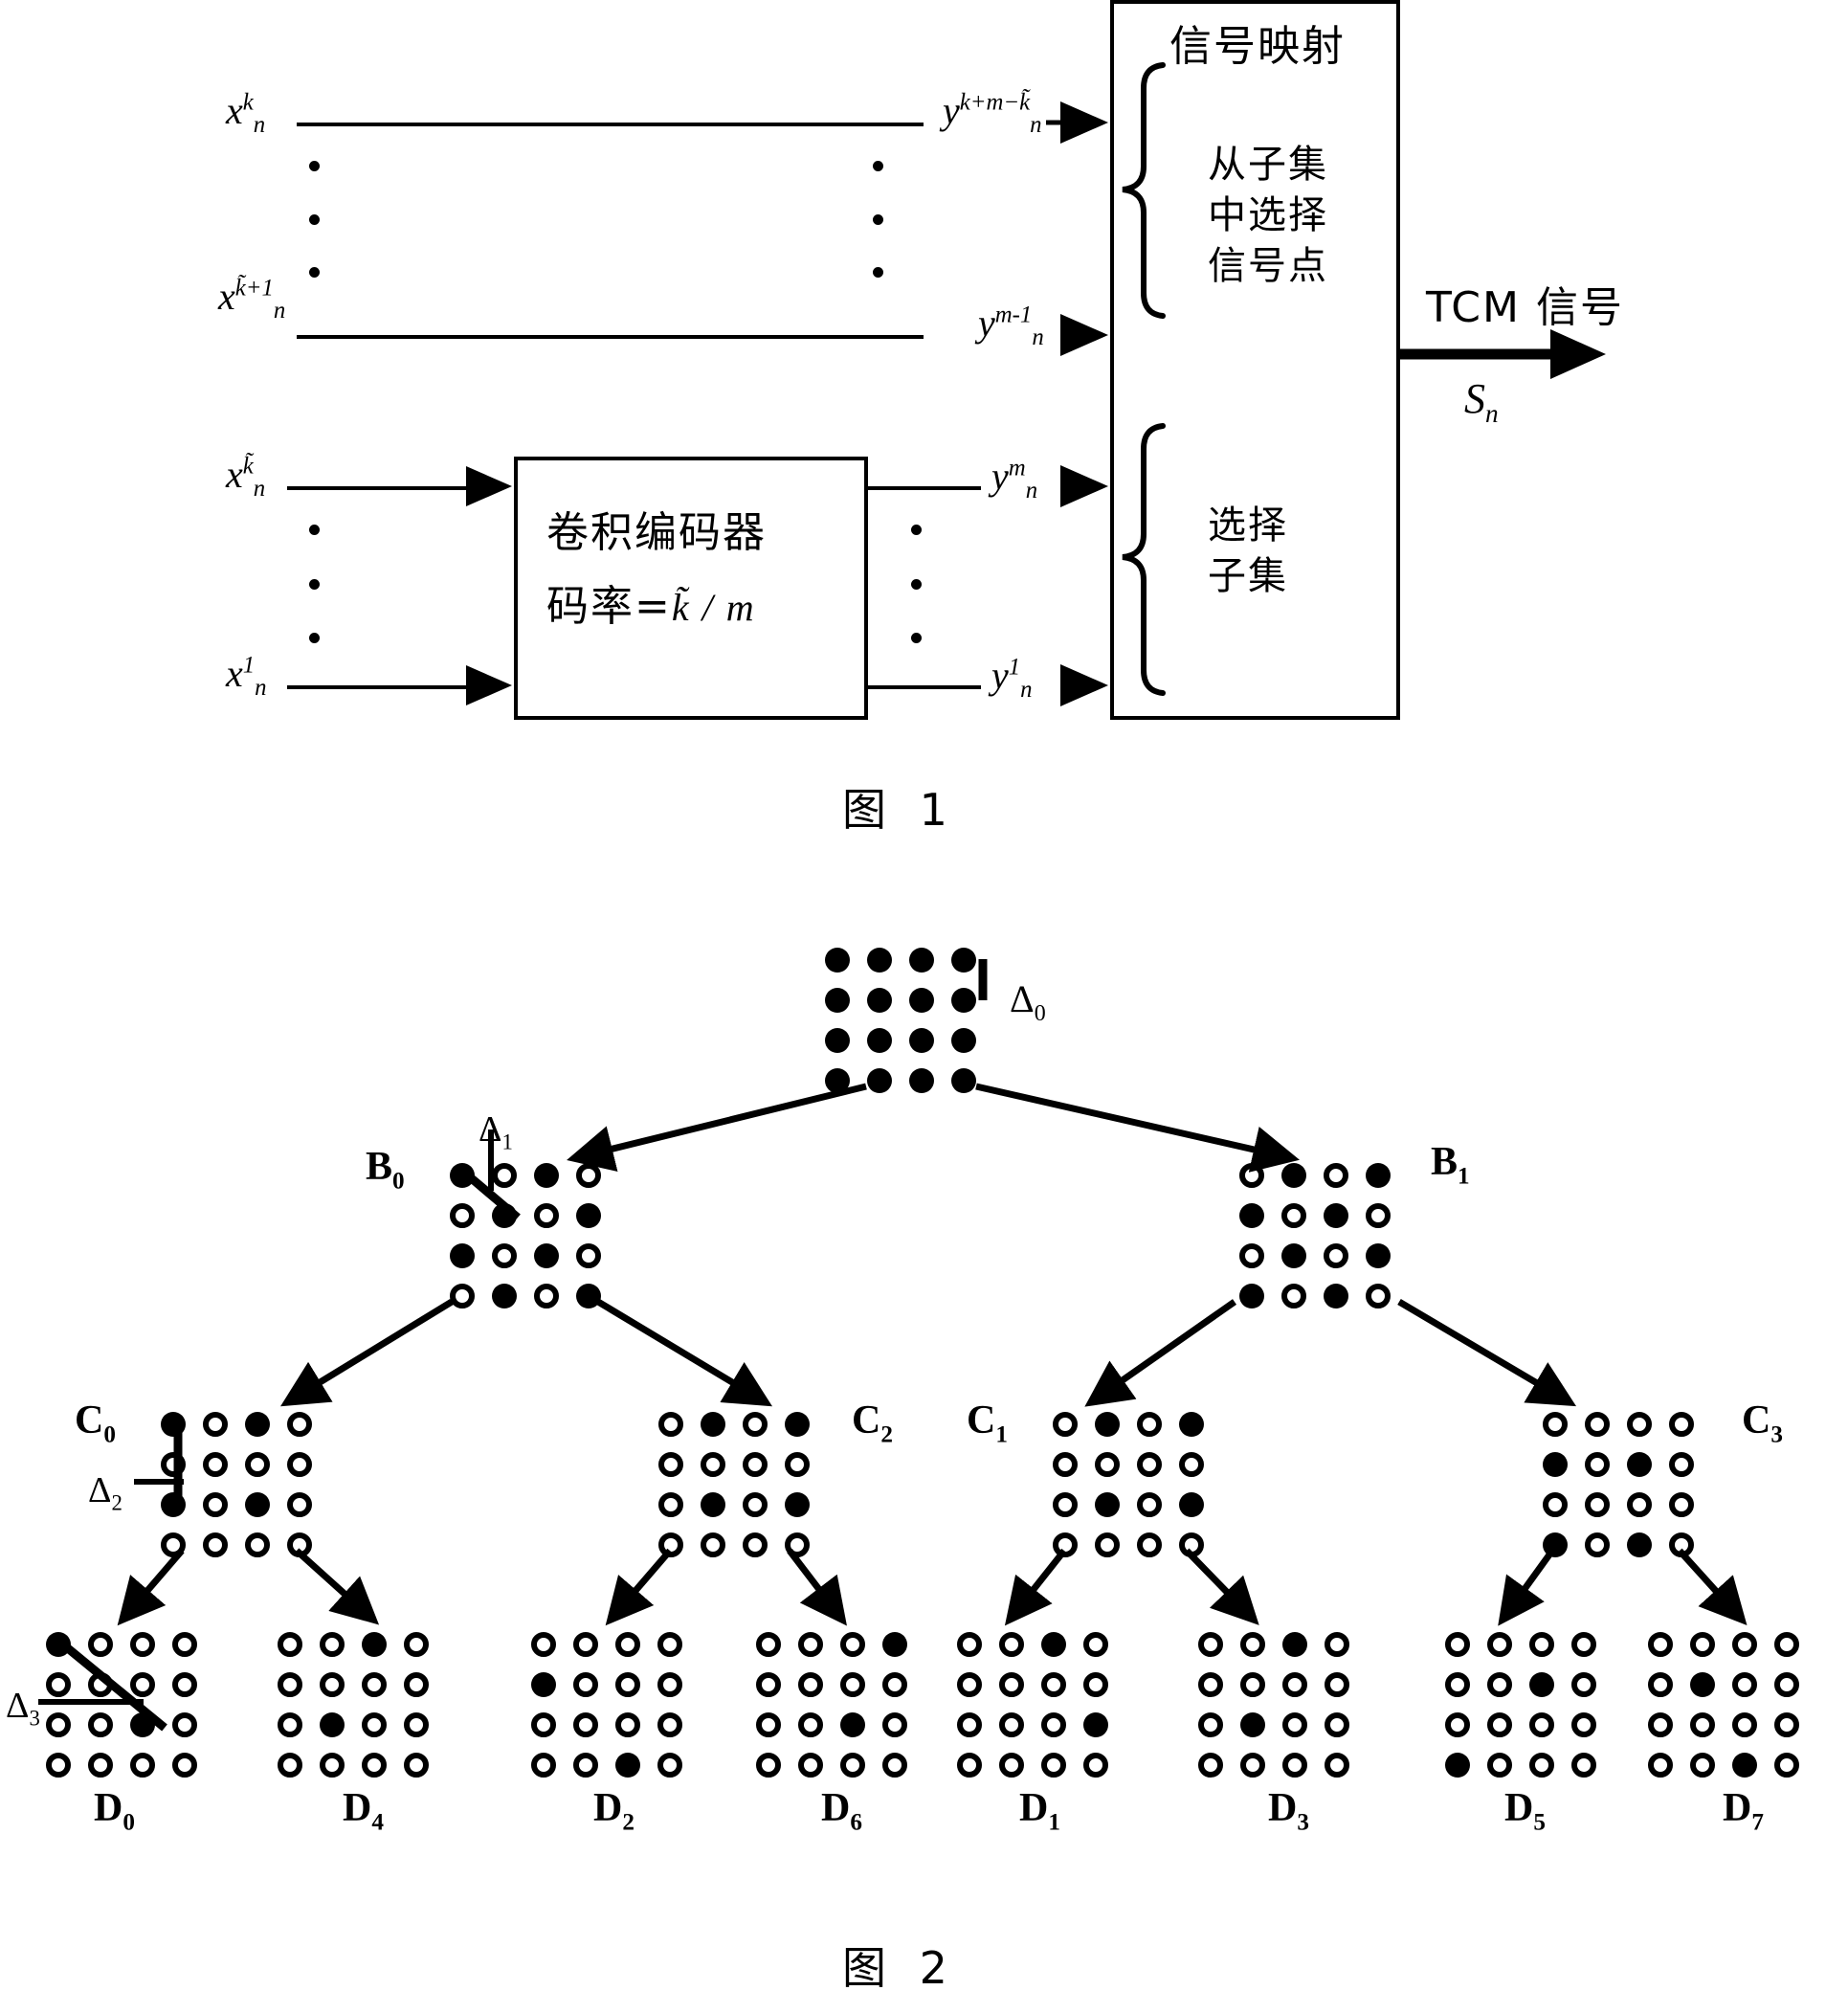 The image size is (1848, 2013). Describe the element at coordinates (496, 1131) in the screenshot. I see `delta-1-label: Δ1` at that location.